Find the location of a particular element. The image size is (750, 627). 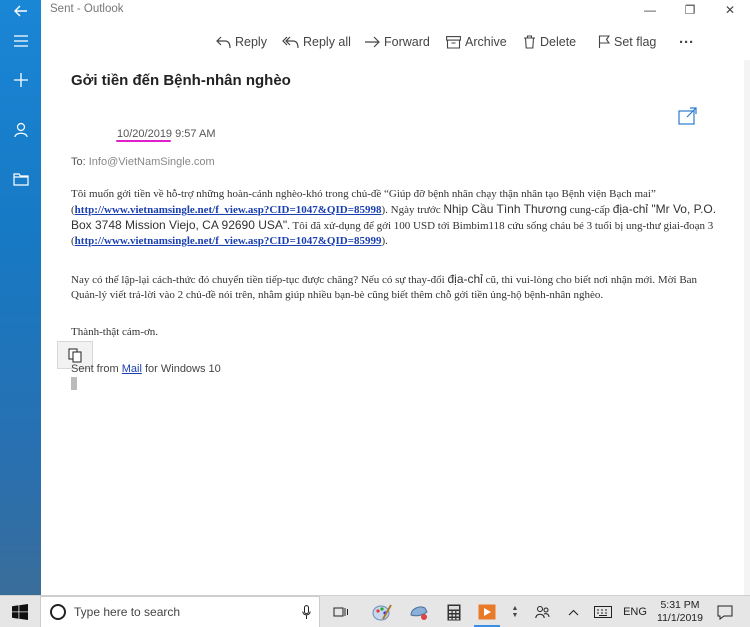

reply-all-label: Reply all is located at coordinates (327, 42).